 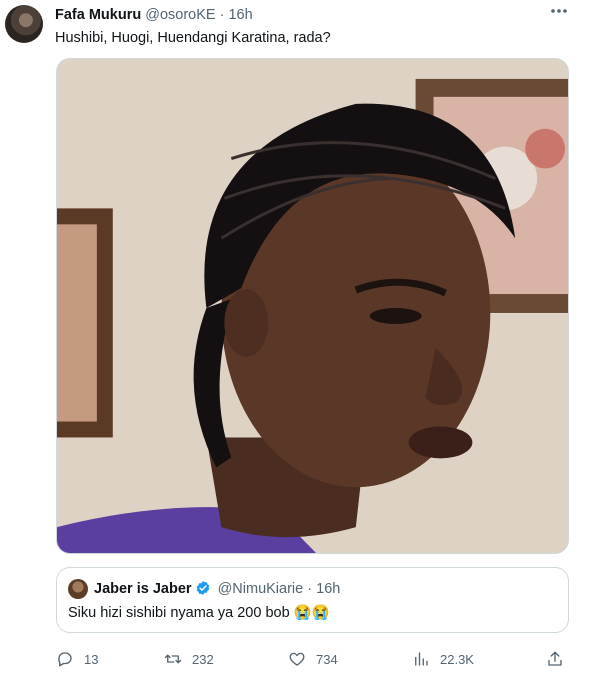 What do you see at coordinates (189, 659) in the screenshot?
I see `retweet-button: 232` at bounding box center [189, 659].